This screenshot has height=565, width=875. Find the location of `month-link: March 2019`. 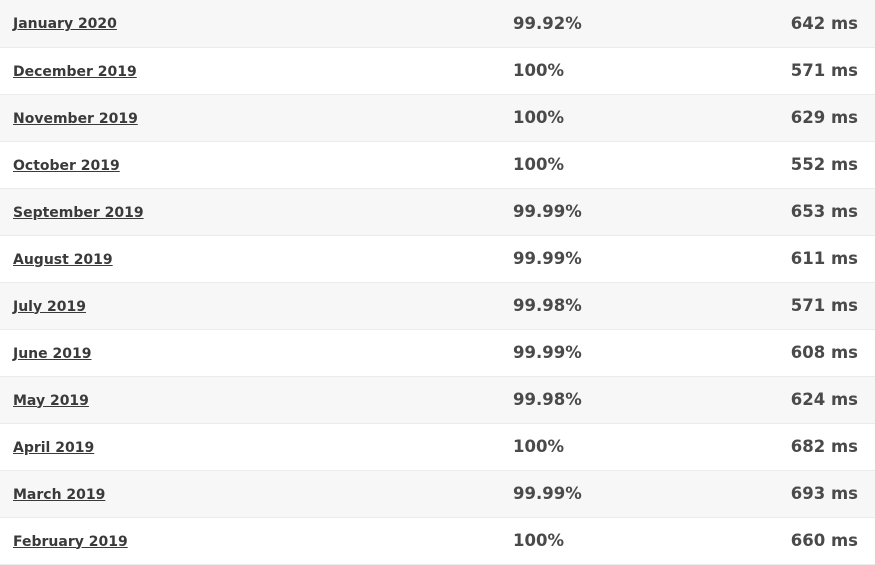

month-link: March 2019 is located at coordinates (59, 495).